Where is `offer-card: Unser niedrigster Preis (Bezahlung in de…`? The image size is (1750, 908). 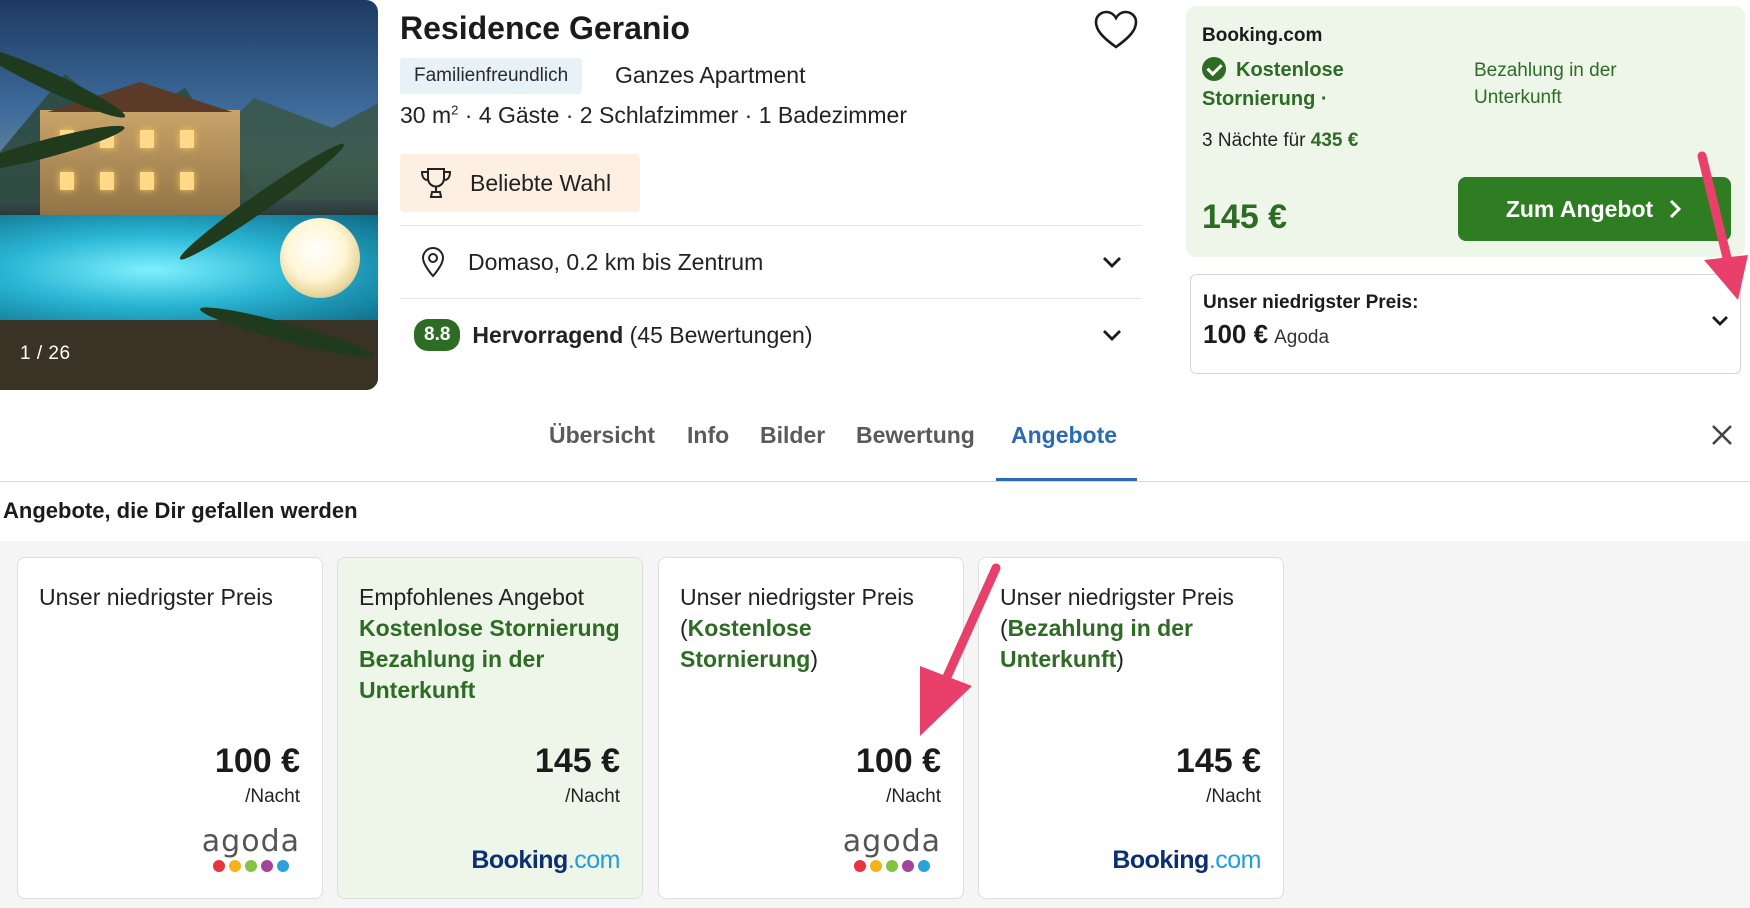
offer-card: Unser niedrigster Preis (Bezahlung in de… is located at coordinates (1131, 728).